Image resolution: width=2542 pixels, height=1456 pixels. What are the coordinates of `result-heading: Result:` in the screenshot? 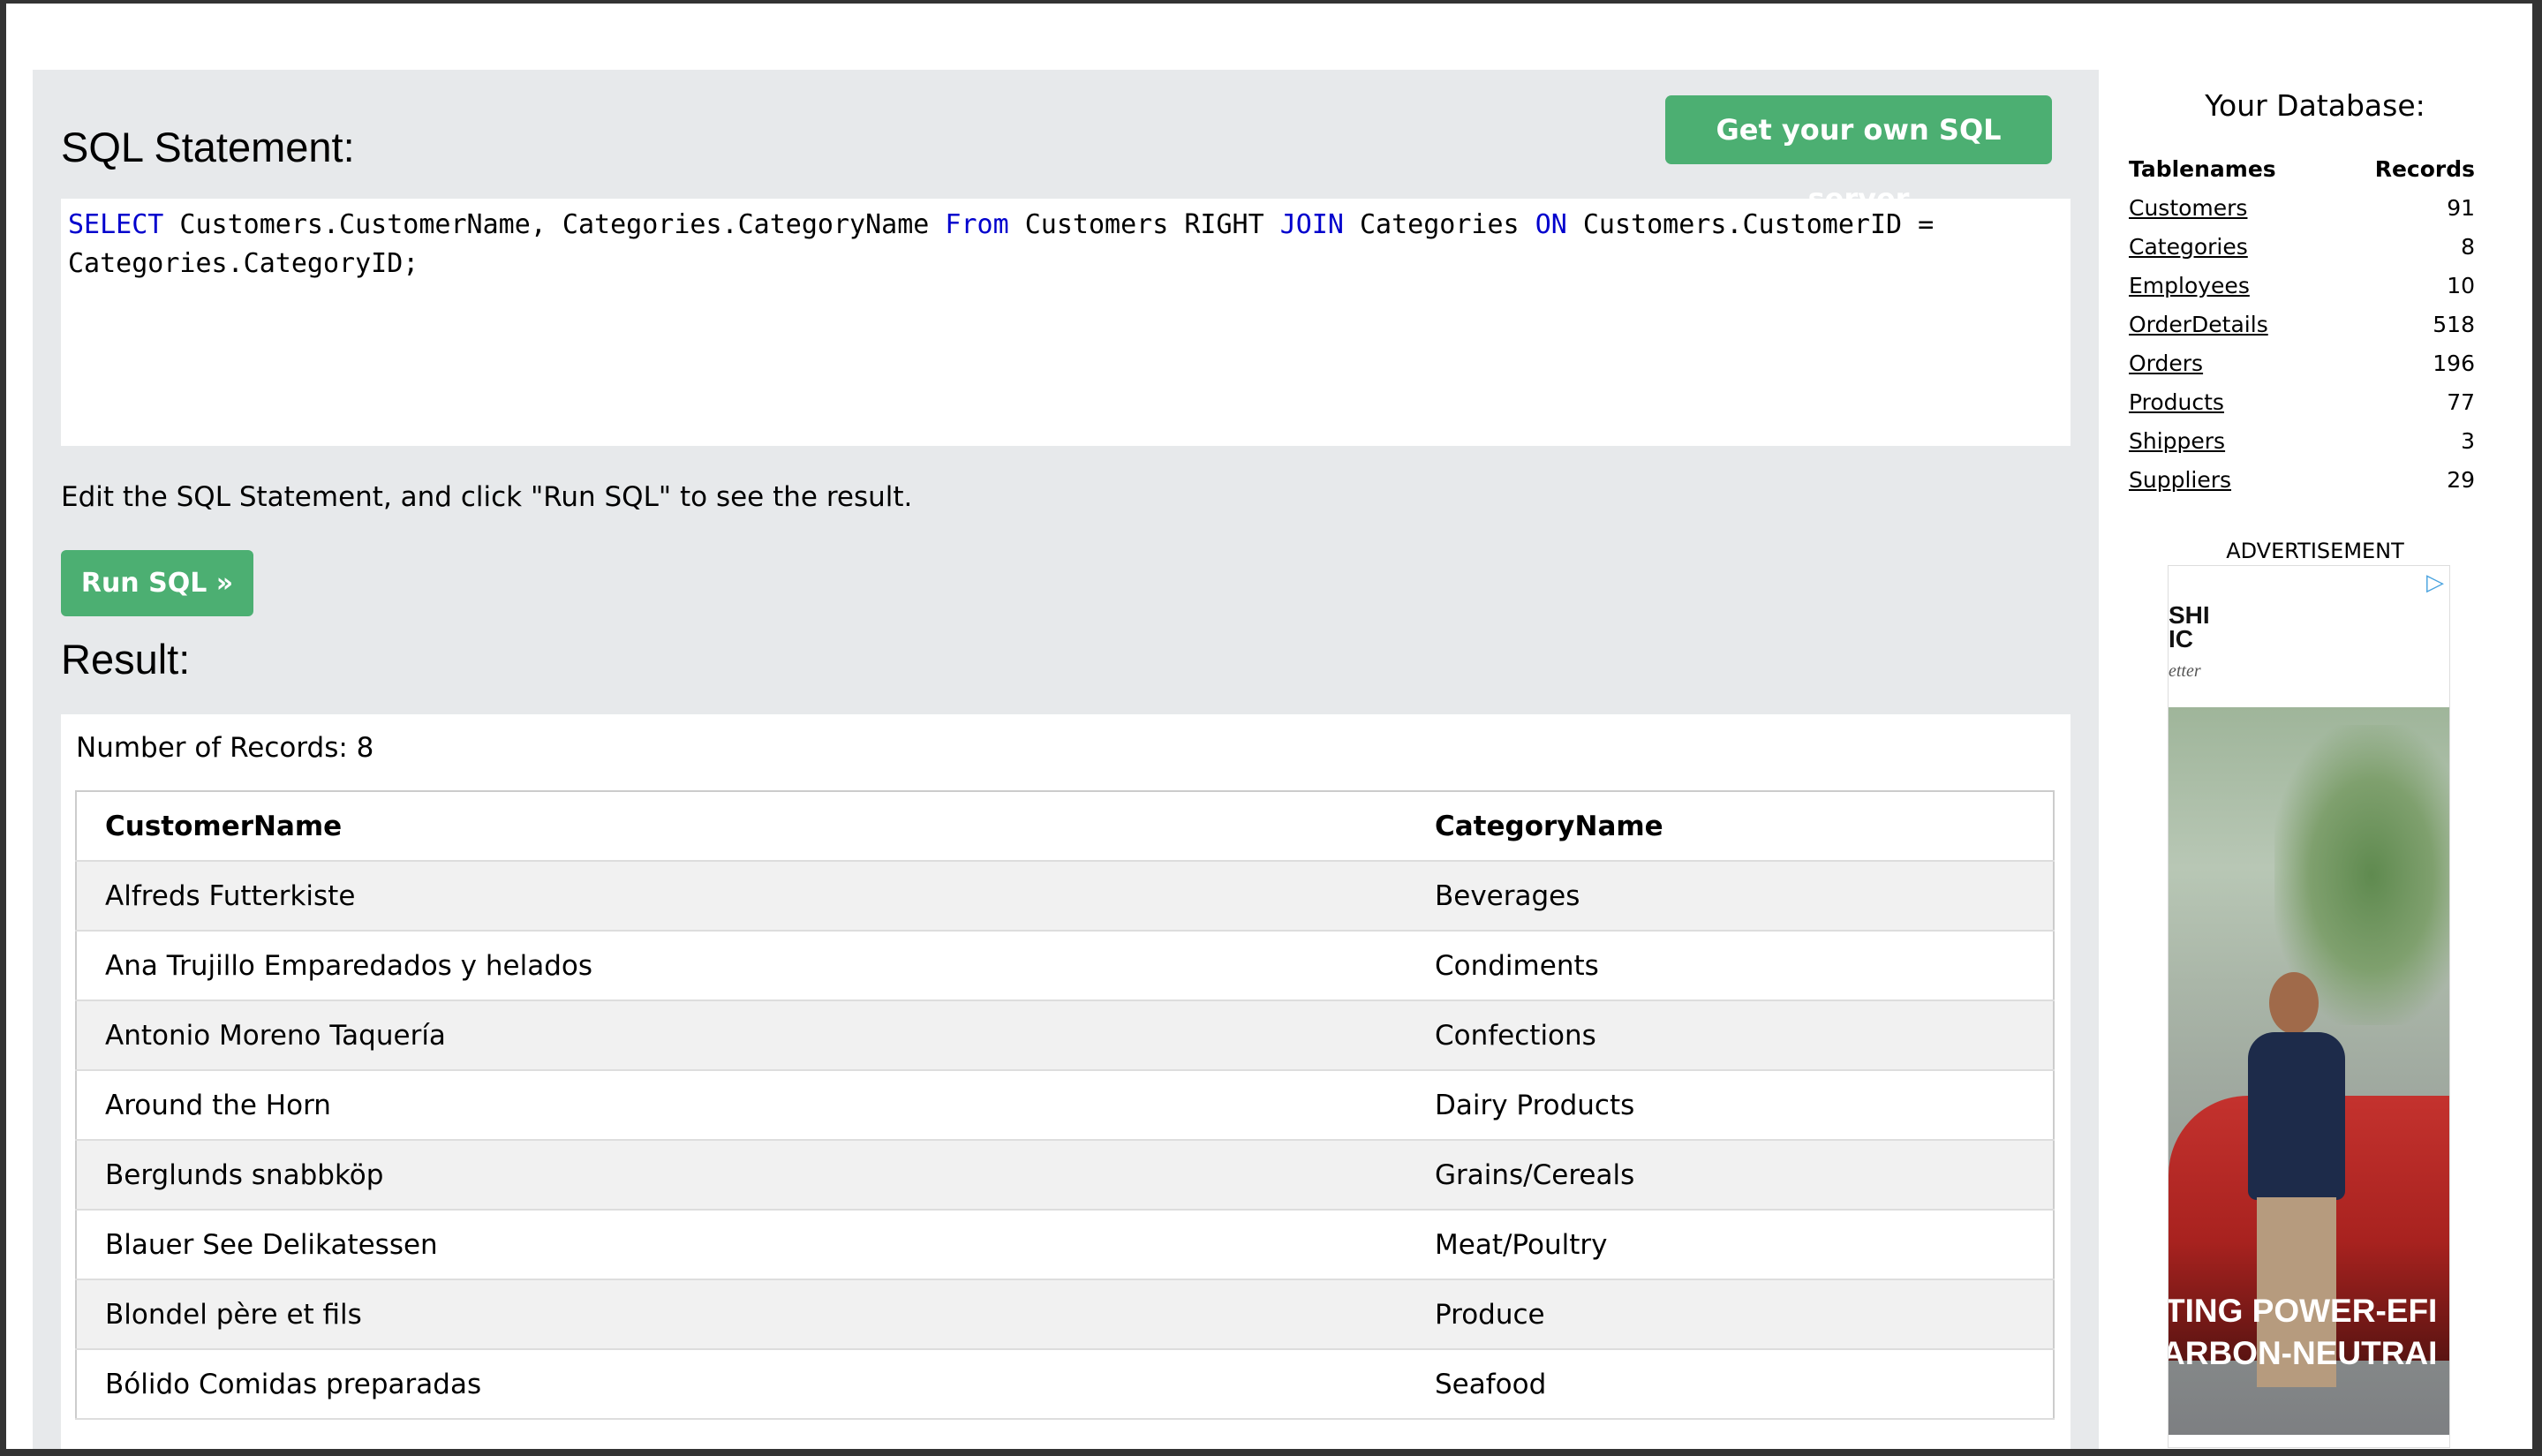 It's located at (126, 659).